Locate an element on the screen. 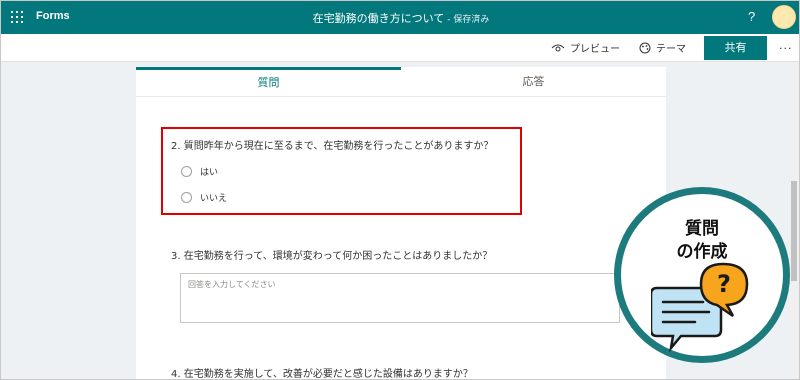 The image size is (800, 380). palette-icon is located at coordinates (645, 47).